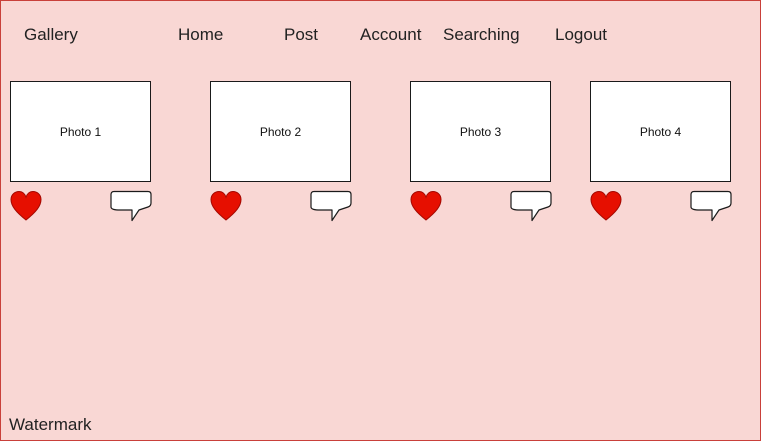  I want to click on nav-brand-gallery: Gallery, so click(51, 35).